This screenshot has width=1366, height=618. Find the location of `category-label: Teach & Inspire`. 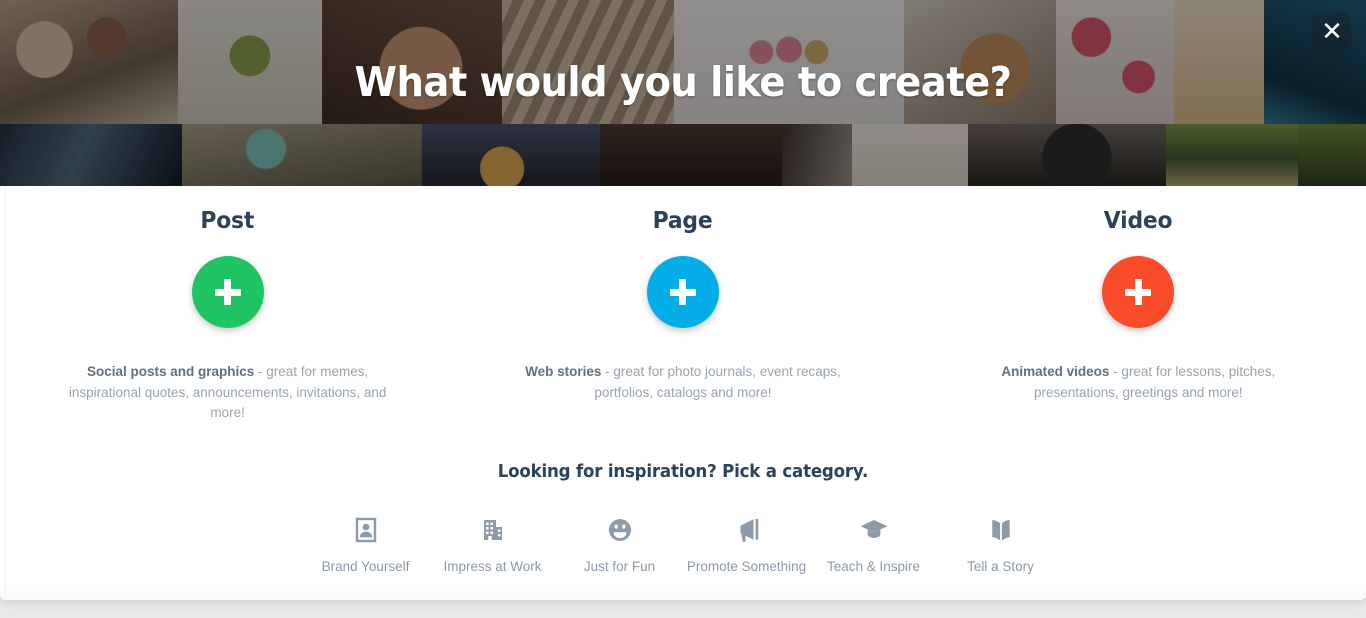

category-label: Teach & Inspire is located at coordinates (873, 566).